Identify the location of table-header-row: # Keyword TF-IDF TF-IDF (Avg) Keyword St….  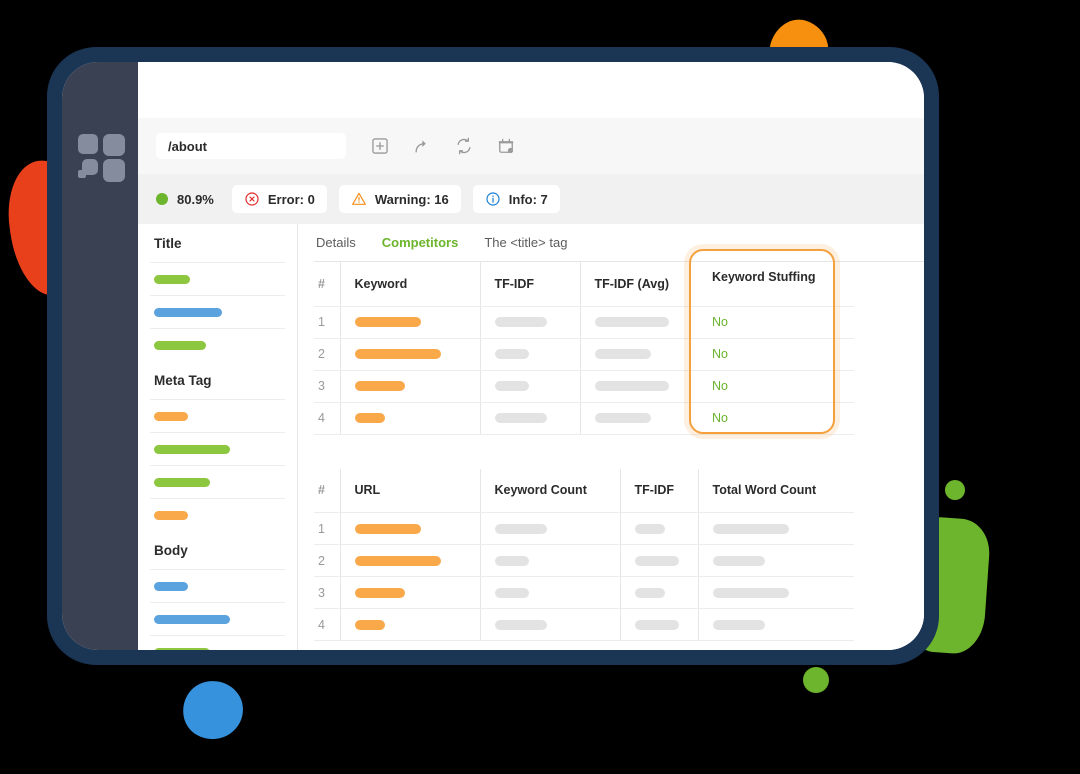
(584, 284).